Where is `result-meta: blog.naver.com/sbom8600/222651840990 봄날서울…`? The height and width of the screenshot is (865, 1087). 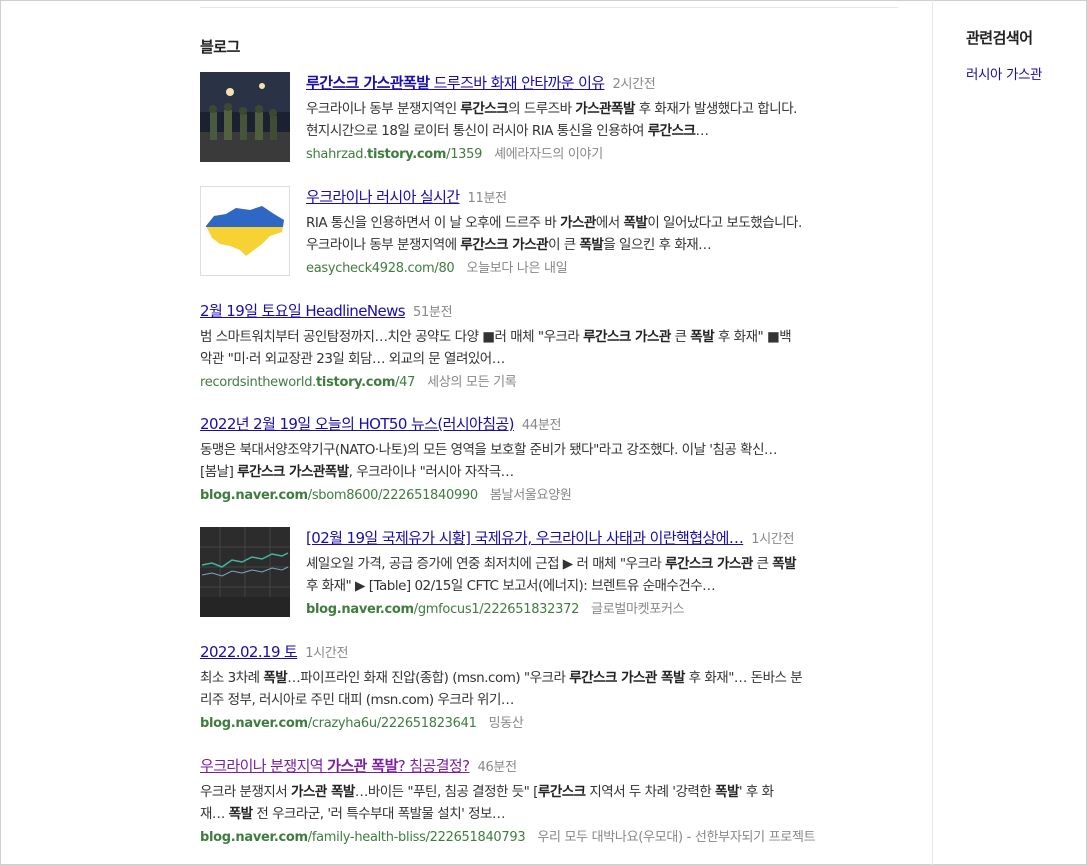 result-meta: blog.naver.com/sbom8600/222651840990 봄날서울… is located at coordinates (550, 496).